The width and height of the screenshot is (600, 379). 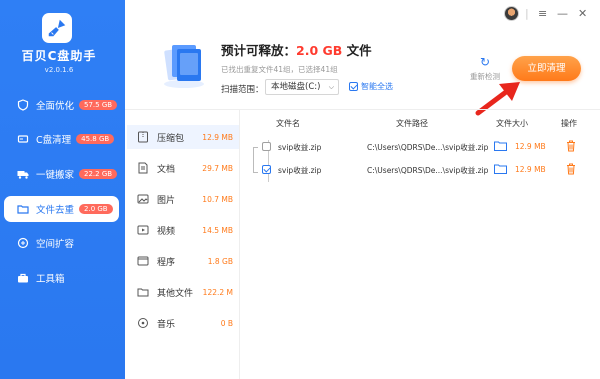 What do you see at coordinates (183, 261) in the screenshot?
I see `category-program: 程序 1.8 GB` at bounding box center [183, 261].